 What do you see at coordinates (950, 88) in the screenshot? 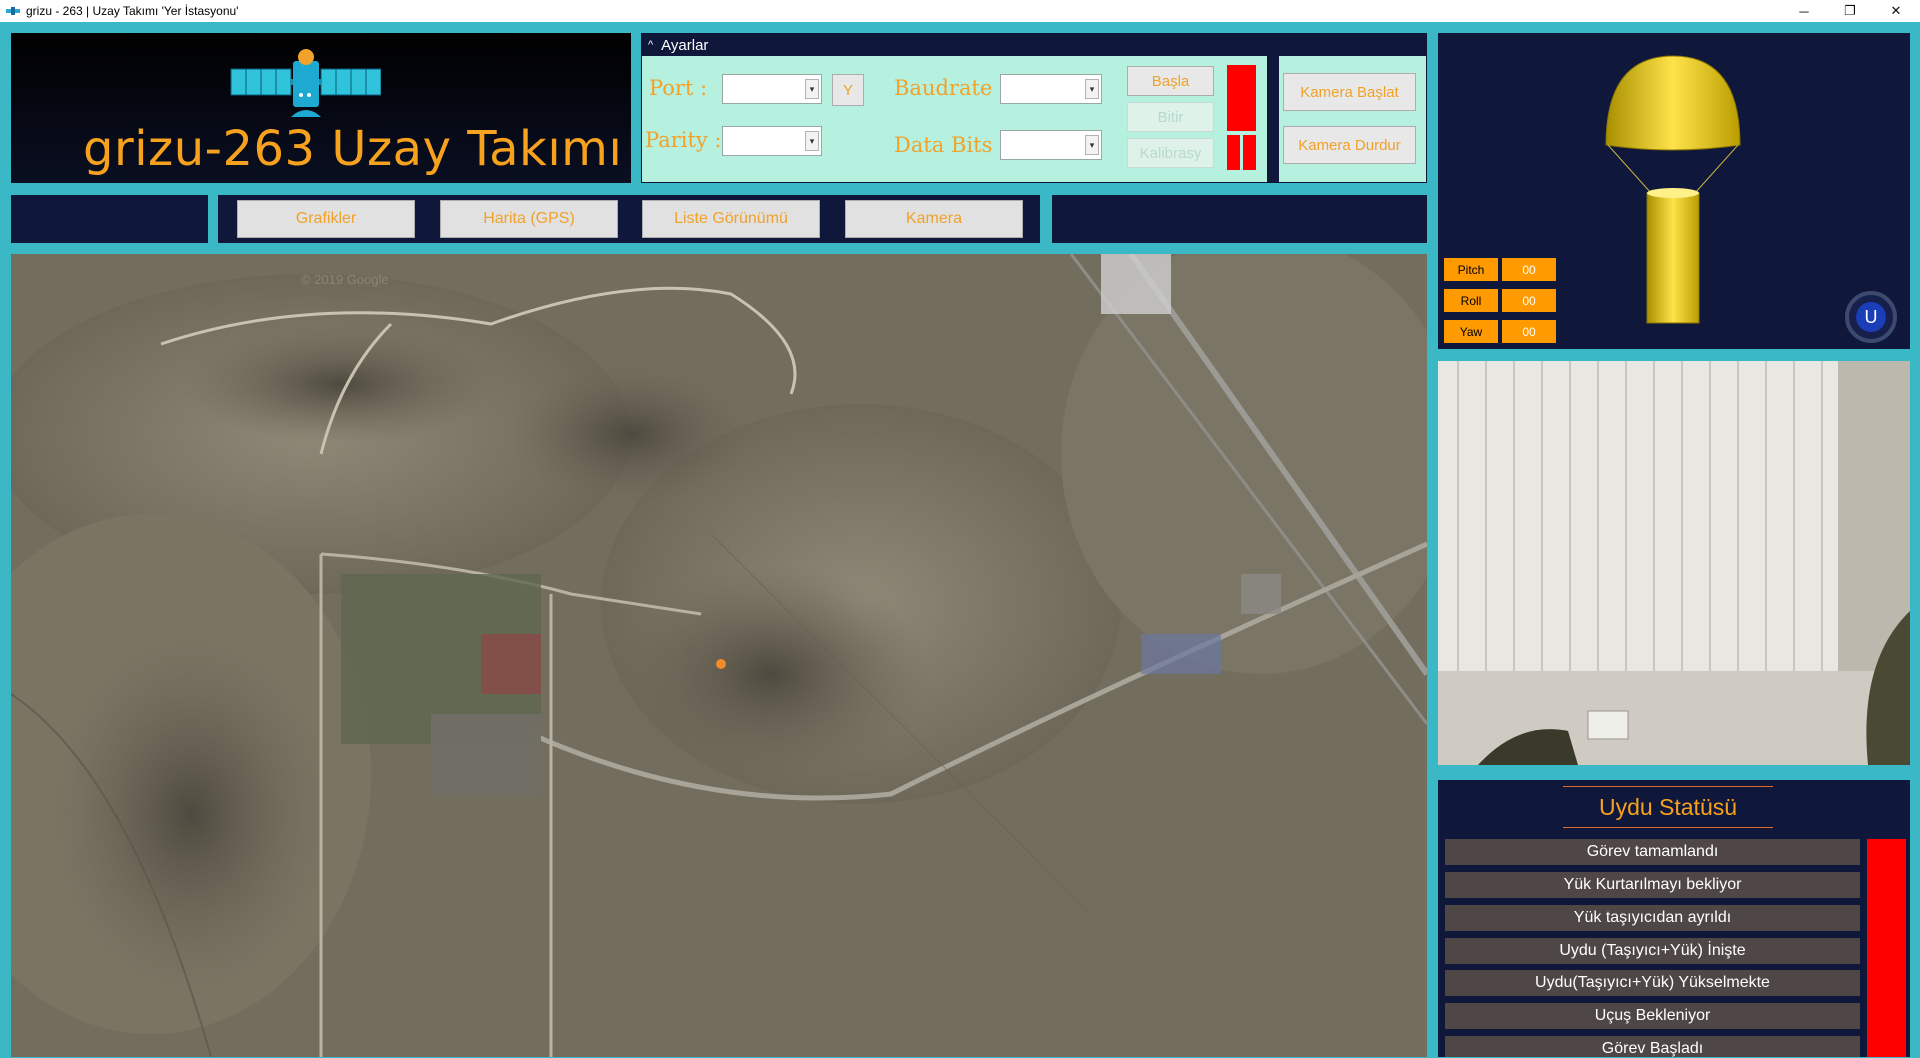
I see `baudrate-label: Baudrate :` at bounding box center [950, 88].